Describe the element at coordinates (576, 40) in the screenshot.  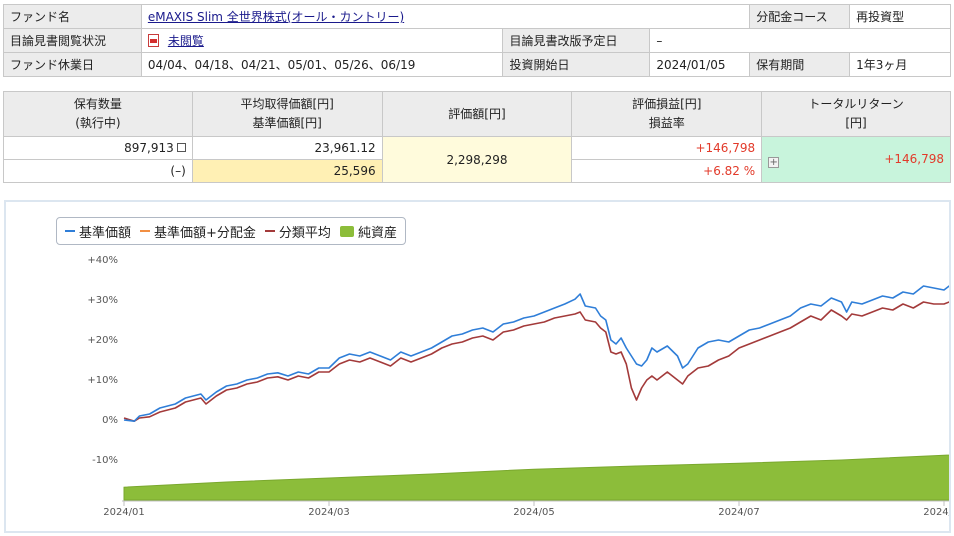
I see `prospectus-revision-label: 目論見書改版予定日` at that location.